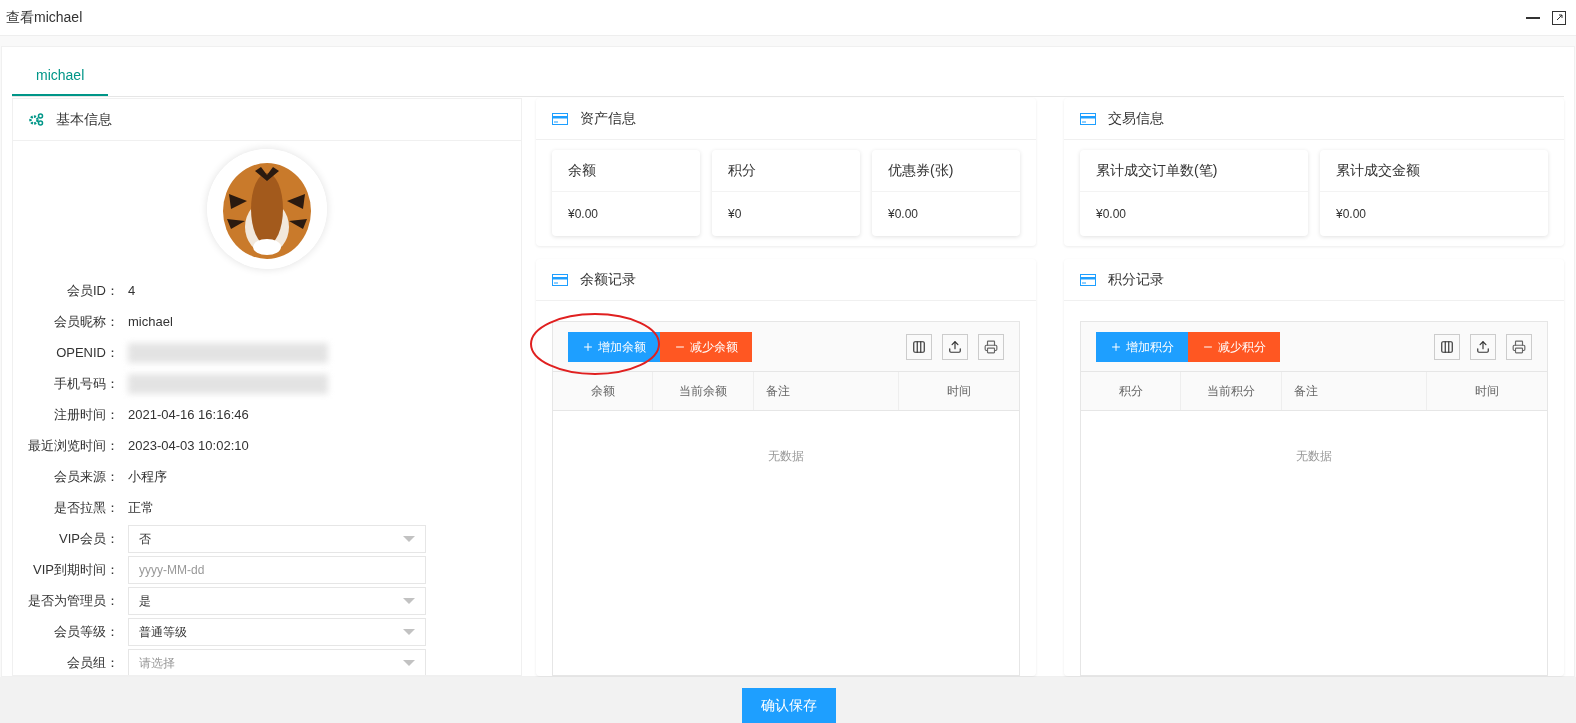 The height and width of the screenshot is (723, 1576). I want to click on maximize-button, so click(1559, 17).